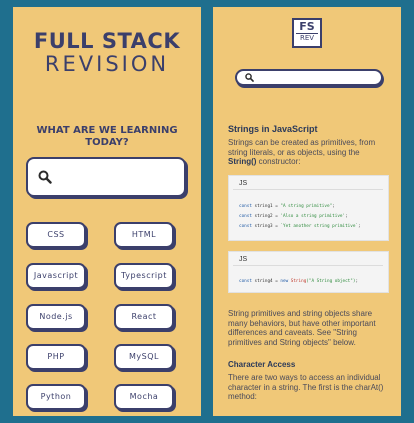 This screenshot has width=414, height=423. What do you see at coordinates (144, 397) in the screenshot?
I see `topic-button-mocha: Mocha` at bounding box center [144, 397].